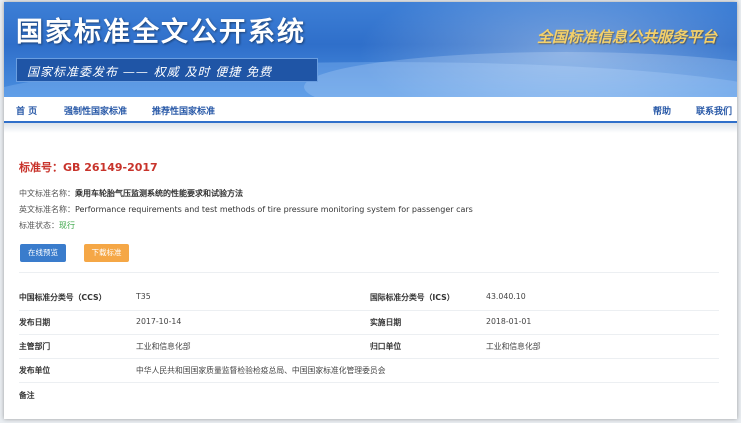 This screenshot has width=741, height=423. Describe the element at coordinates (35, 370) in the screenshot. I see `issuer-label: 发布单位` at that location.